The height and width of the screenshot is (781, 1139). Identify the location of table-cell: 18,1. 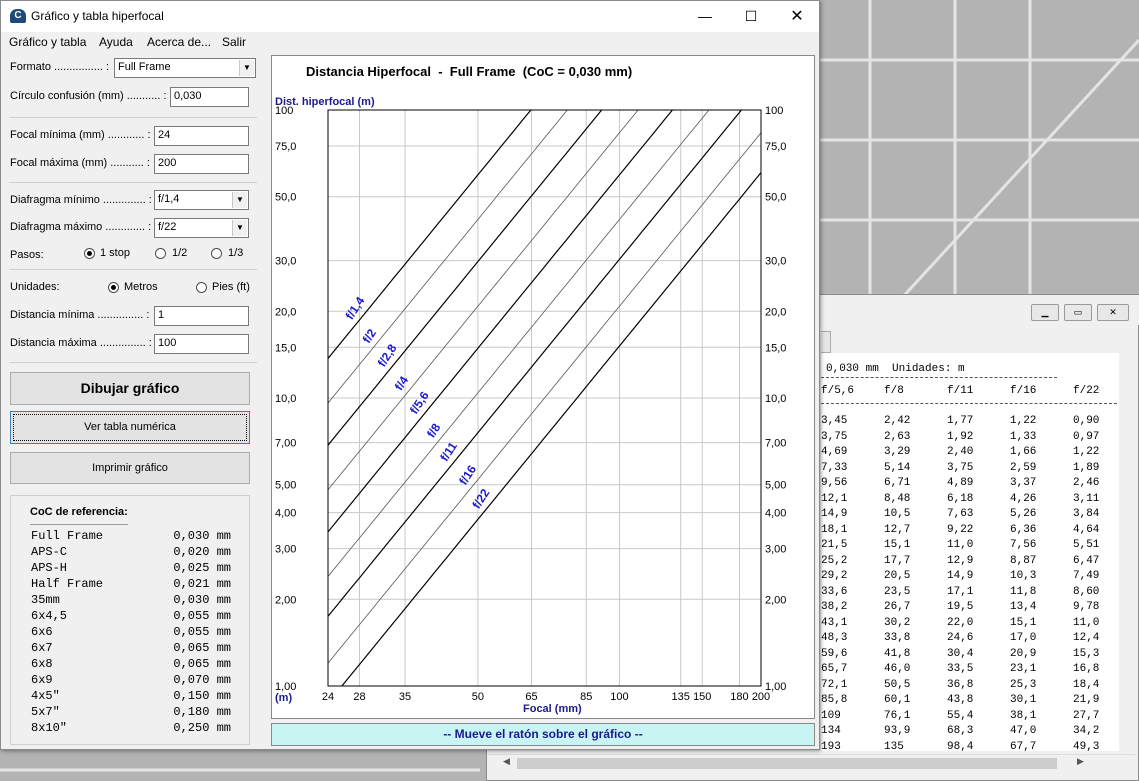
(834, 529).